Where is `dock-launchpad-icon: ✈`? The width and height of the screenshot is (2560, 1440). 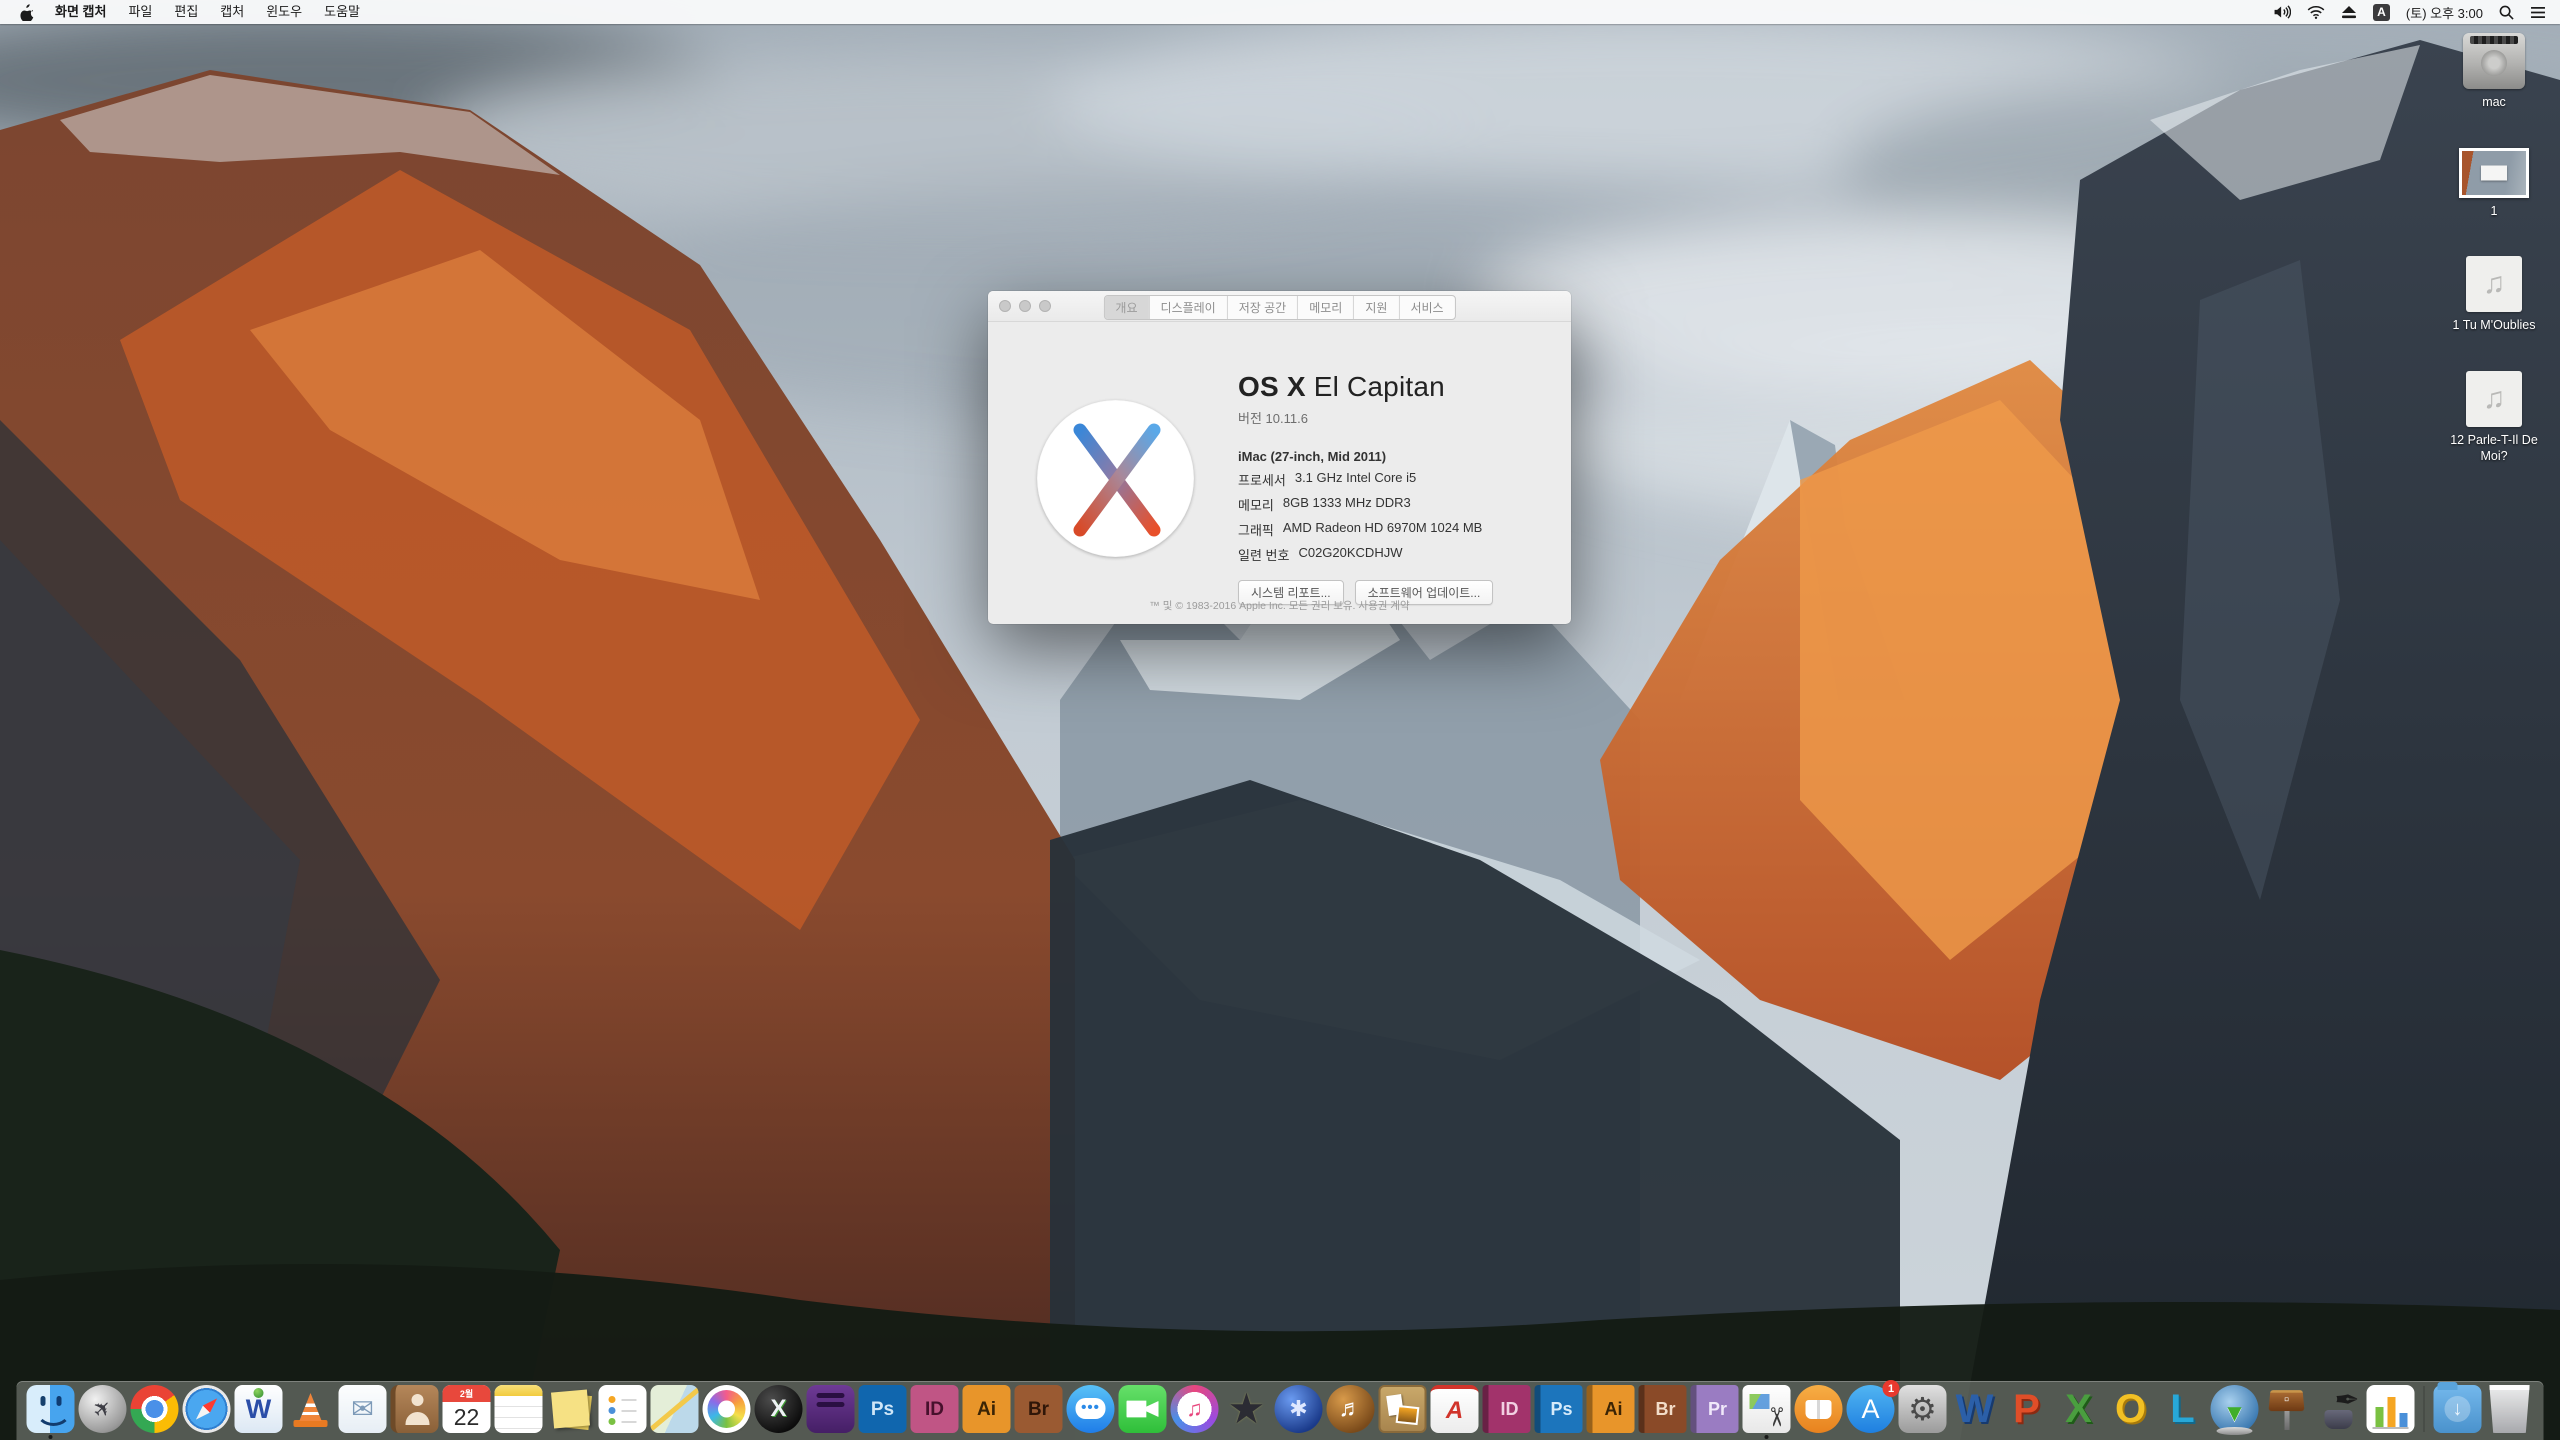
dock-launchpad-icon: ✈ is located at coordinates (102, 1409).